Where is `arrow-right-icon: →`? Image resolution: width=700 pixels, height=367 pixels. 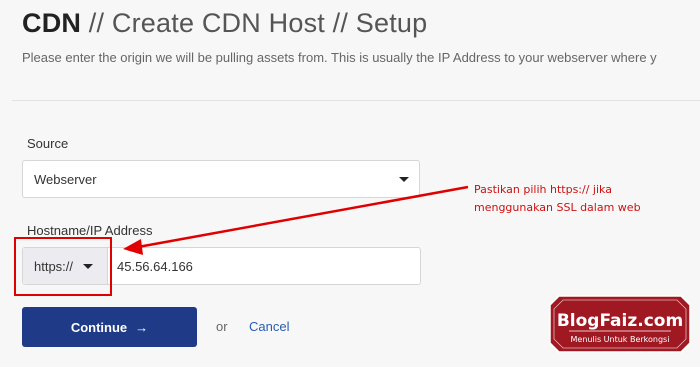 arrow-right-icon: → is located at coordinates (142, 327).